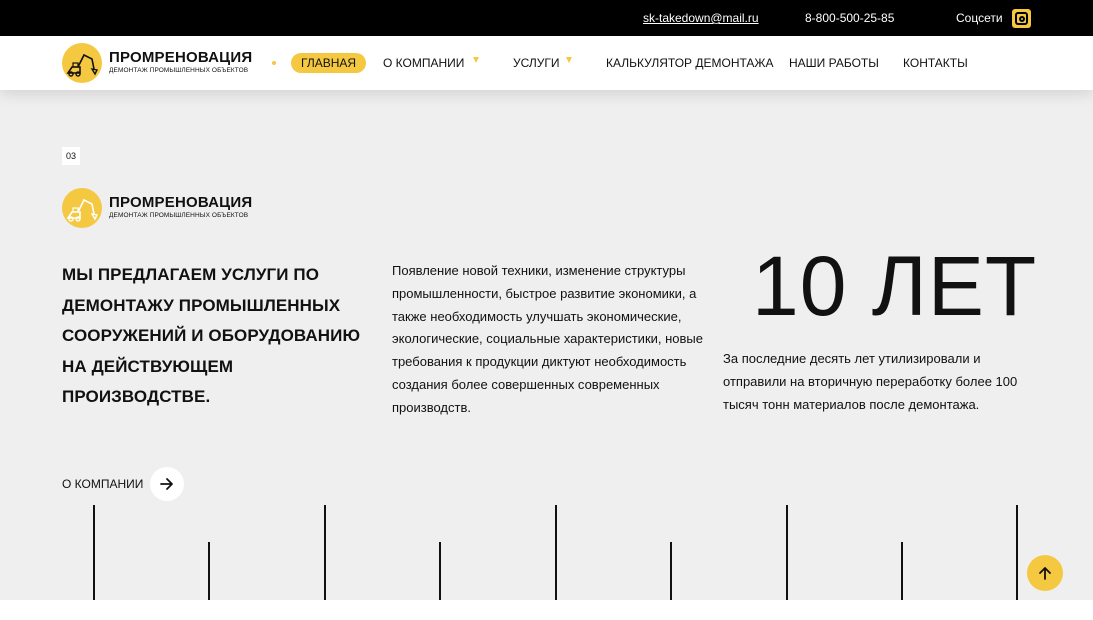 The width and height of the screenshot is (1093, 620). Describe the element at coordinates (690, 63) in the screenshot. I see `nav-item-calculator: КАЛЬКУЛЯТОР ДЕМОНТАЖА` at that location.